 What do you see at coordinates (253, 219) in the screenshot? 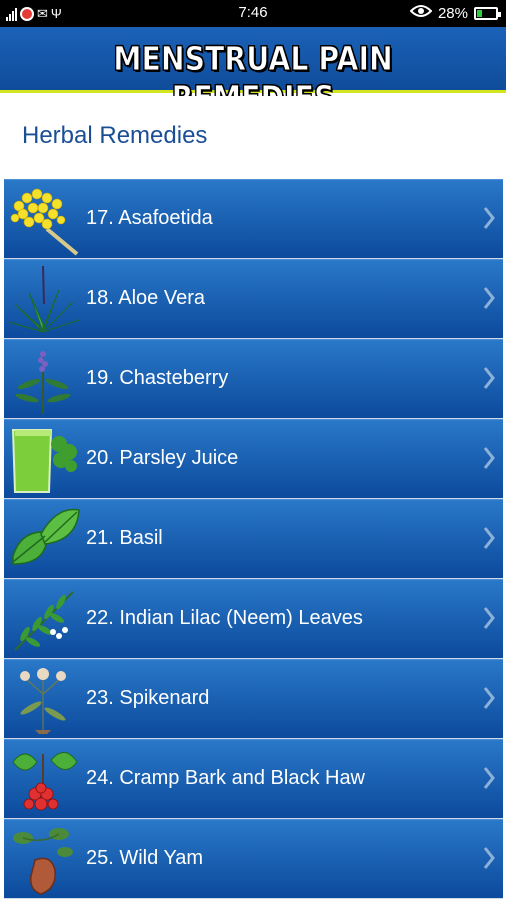
I see `list-item-asafoetida: 17. Asafoetida` at bounding box center [253, 219].